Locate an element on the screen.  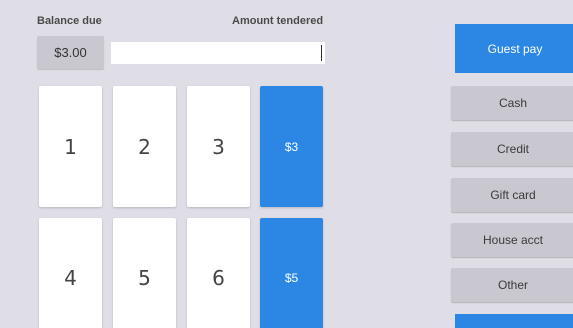
quick-amount-5-button: $5 is located at coordinates (291, 273).